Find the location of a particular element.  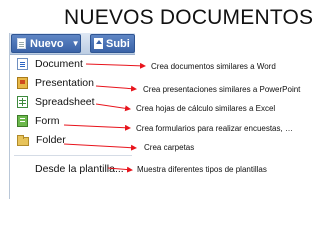

callout-document: Crea documentos similares a Word is located at coordinates (213, 66).